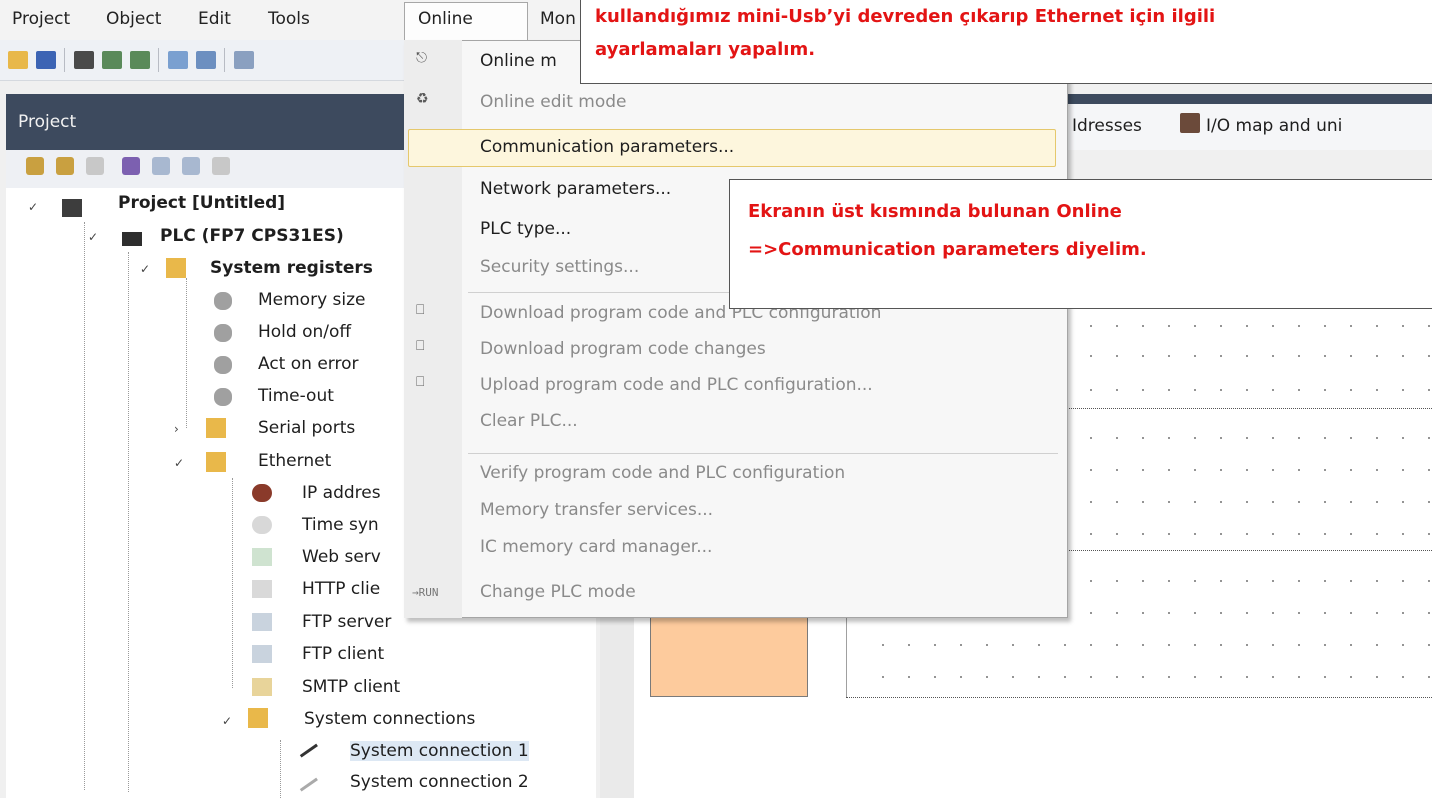  What do you see at coordinates (262, 589) in the screenshot?
I see `http-client-icon` at bounding box center [262, 589].